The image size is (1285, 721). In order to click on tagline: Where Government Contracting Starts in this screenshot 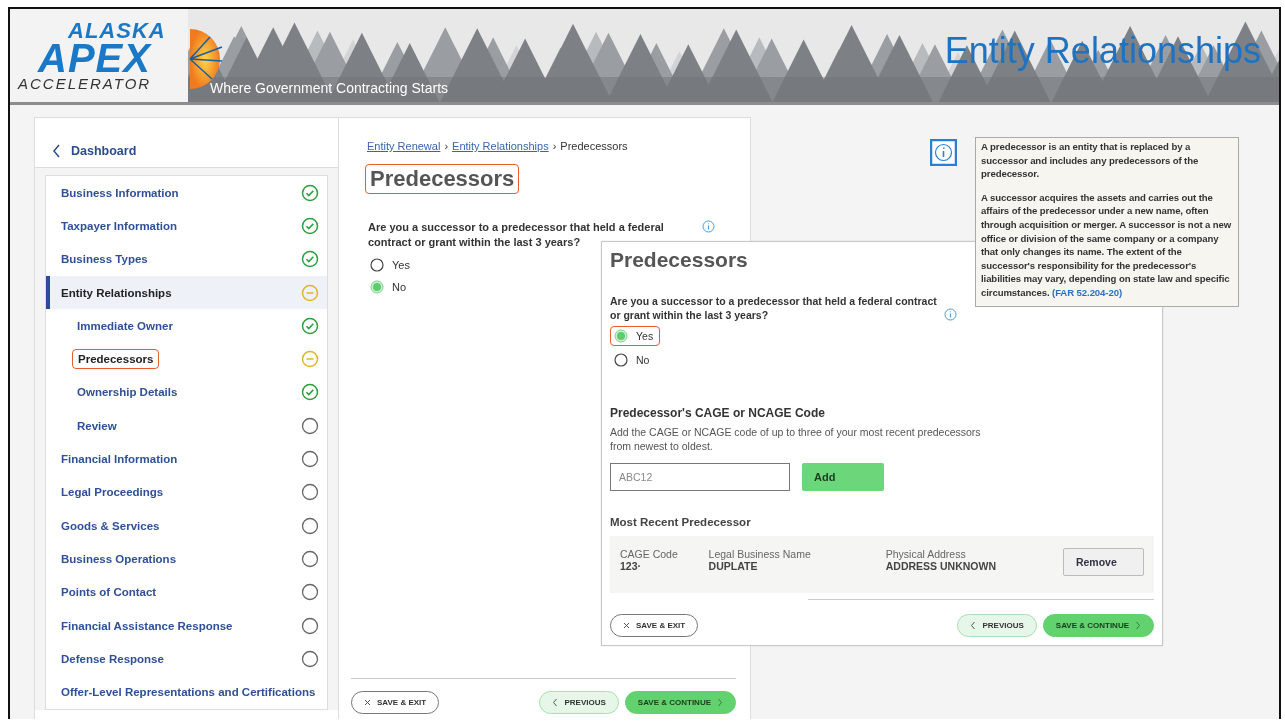, I will do `click(329, 88)`.